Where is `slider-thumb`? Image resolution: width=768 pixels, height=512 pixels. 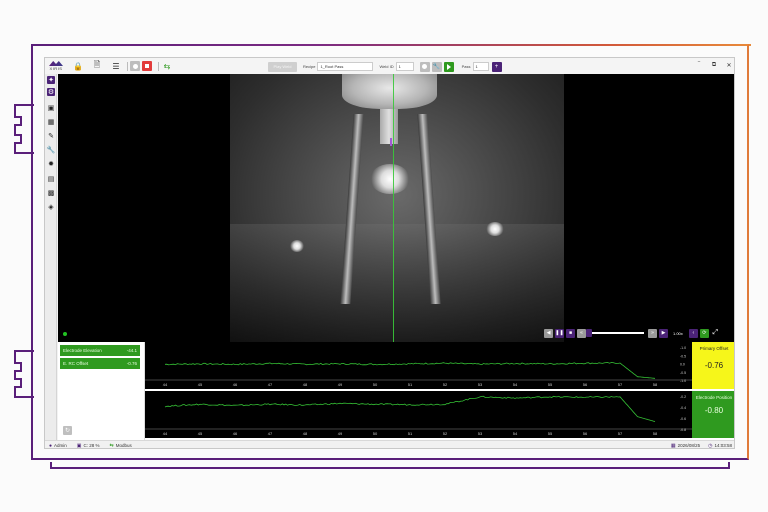
slider-thumb is located at coordinates (589, 333).